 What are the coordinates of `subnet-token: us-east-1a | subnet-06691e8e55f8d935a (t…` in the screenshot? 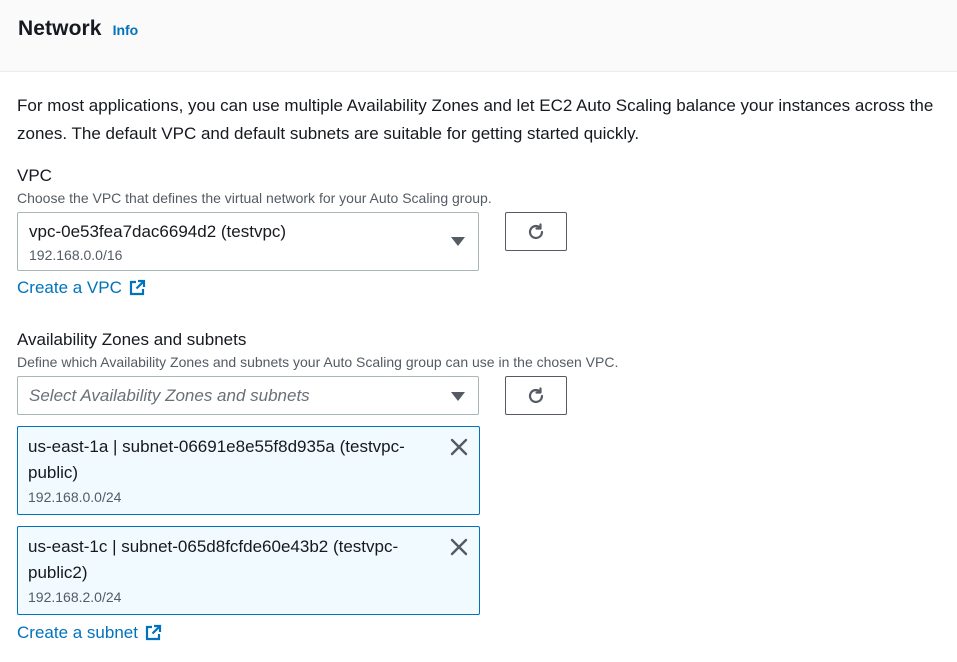 It's located at (248, 470).